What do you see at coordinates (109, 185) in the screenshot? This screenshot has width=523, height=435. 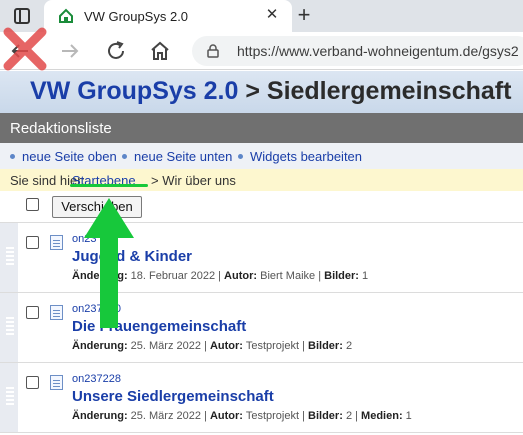 I see `green-underline-annotation` at bounding box center [109, 185].